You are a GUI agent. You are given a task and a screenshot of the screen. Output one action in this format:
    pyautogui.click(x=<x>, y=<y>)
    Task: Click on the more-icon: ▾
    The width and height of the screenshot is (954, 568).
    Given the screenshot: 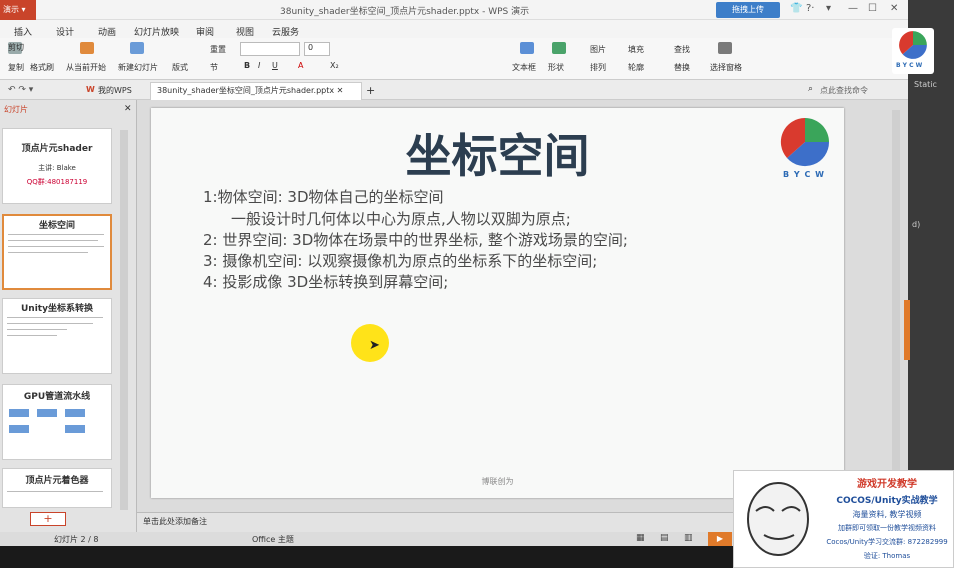 What is the action you would take?
    pyautogui.click(x=828, y=8)
    